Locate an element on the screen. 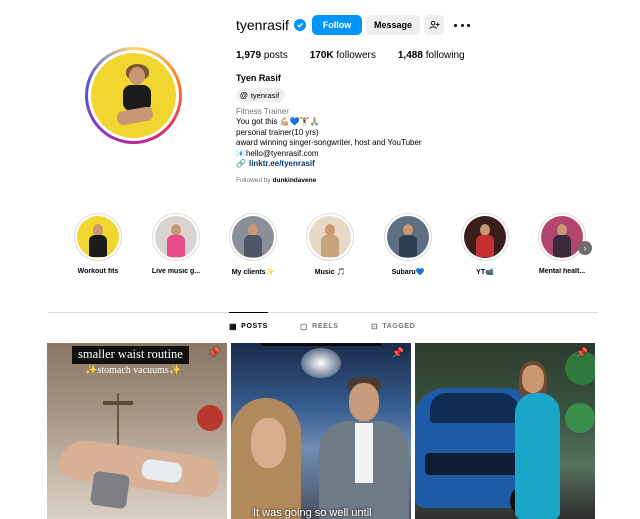 The image size is (640, 519). username: tyenrasif is located at coordinates (262, 25).